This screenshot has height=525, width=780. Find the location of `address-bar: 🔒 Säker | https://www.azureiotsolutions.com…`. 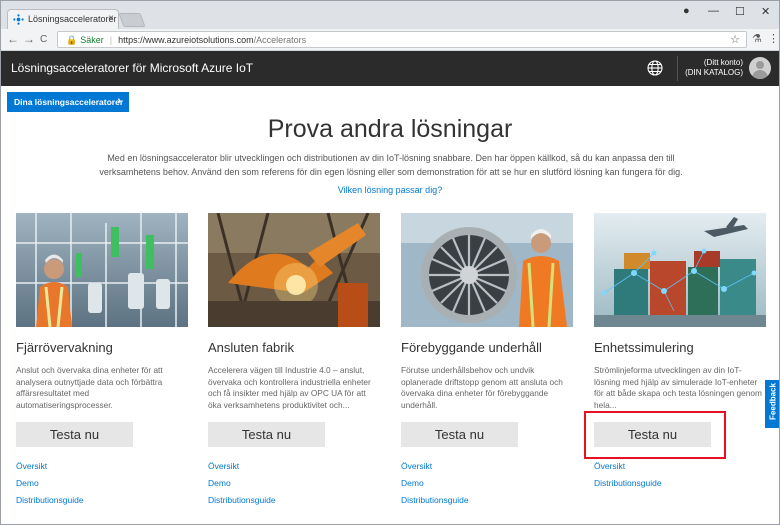

address-bar: 🔒 Säker | https://www.azureiotsolutions.com… is located at coordinates (402, 39).